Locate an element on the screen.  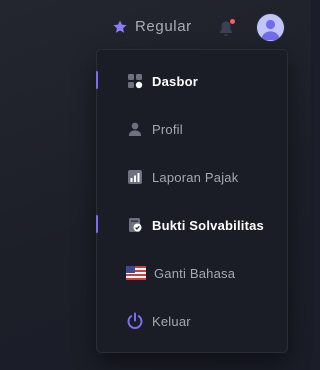
top-bar: Regular is located at coordinates (155, 28).